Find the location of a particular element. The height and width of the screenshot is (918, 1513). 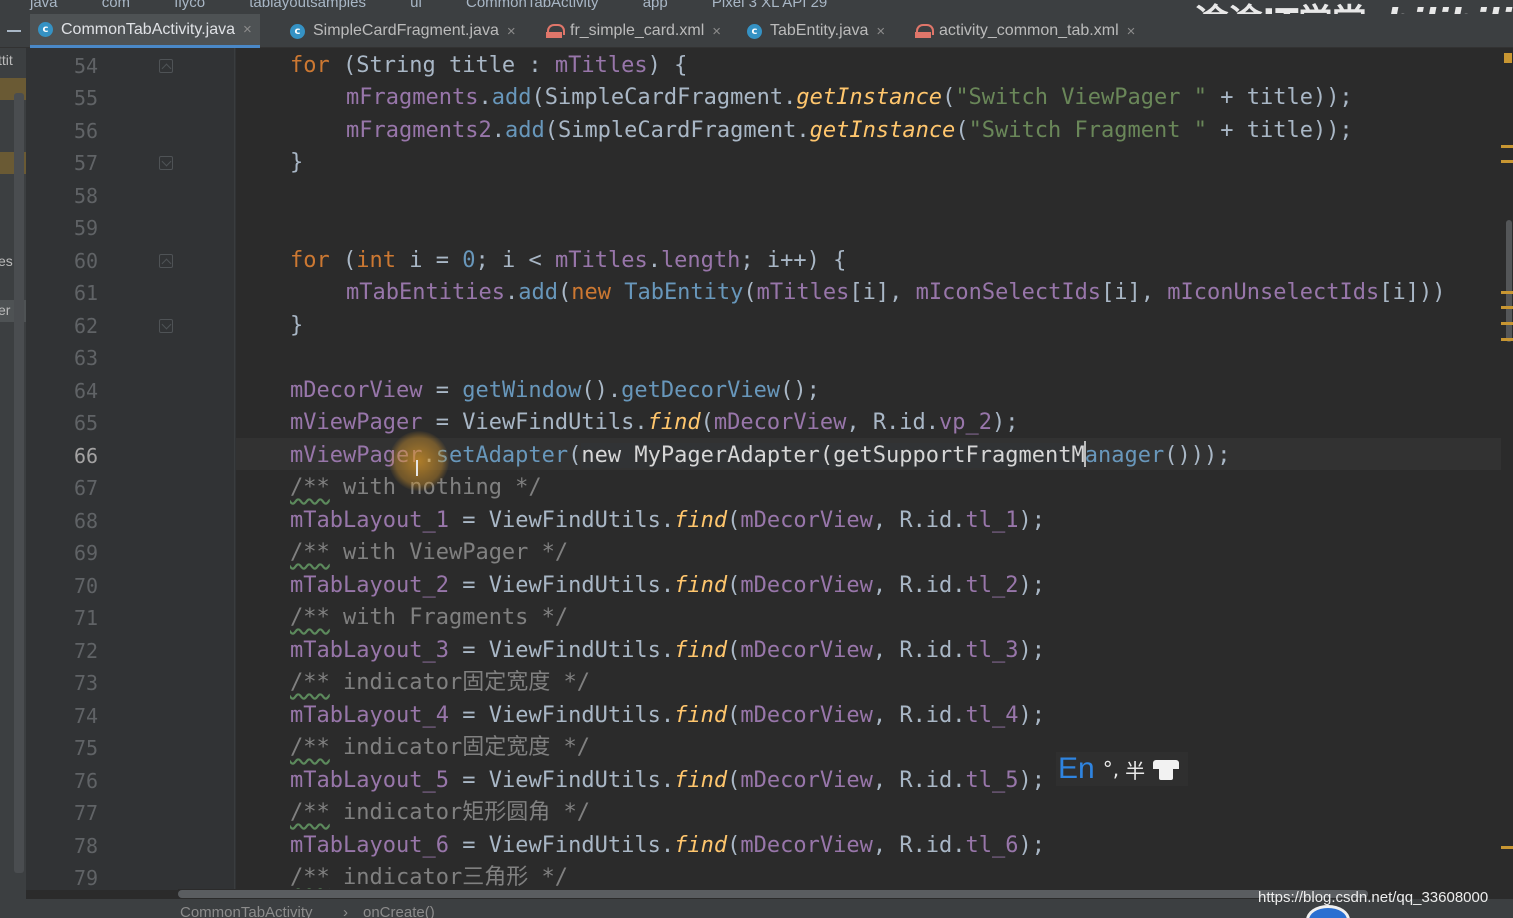

code-line-79: /** indicator三角形 */ is located at coordinates (429, 877).